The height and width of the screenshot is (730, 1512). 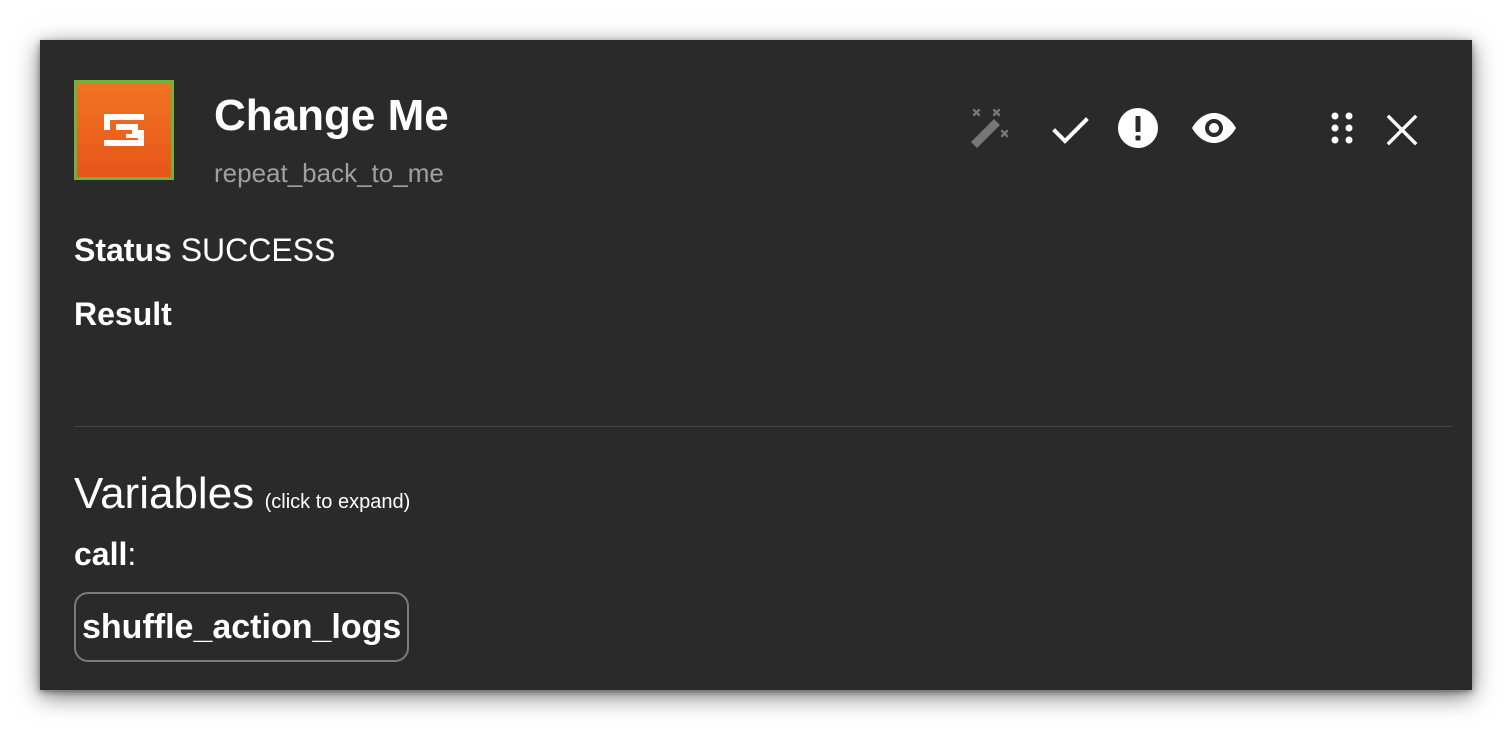 I want to click on variable-key: call, so click(x=101, y=554).